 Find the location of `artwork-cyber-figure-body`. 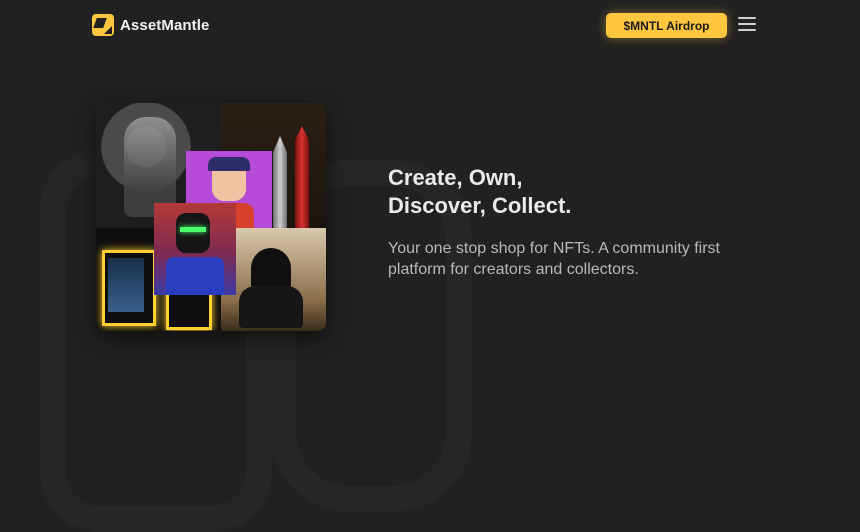

artwork-cyber-figure-body is located at coordinates (195, 276).